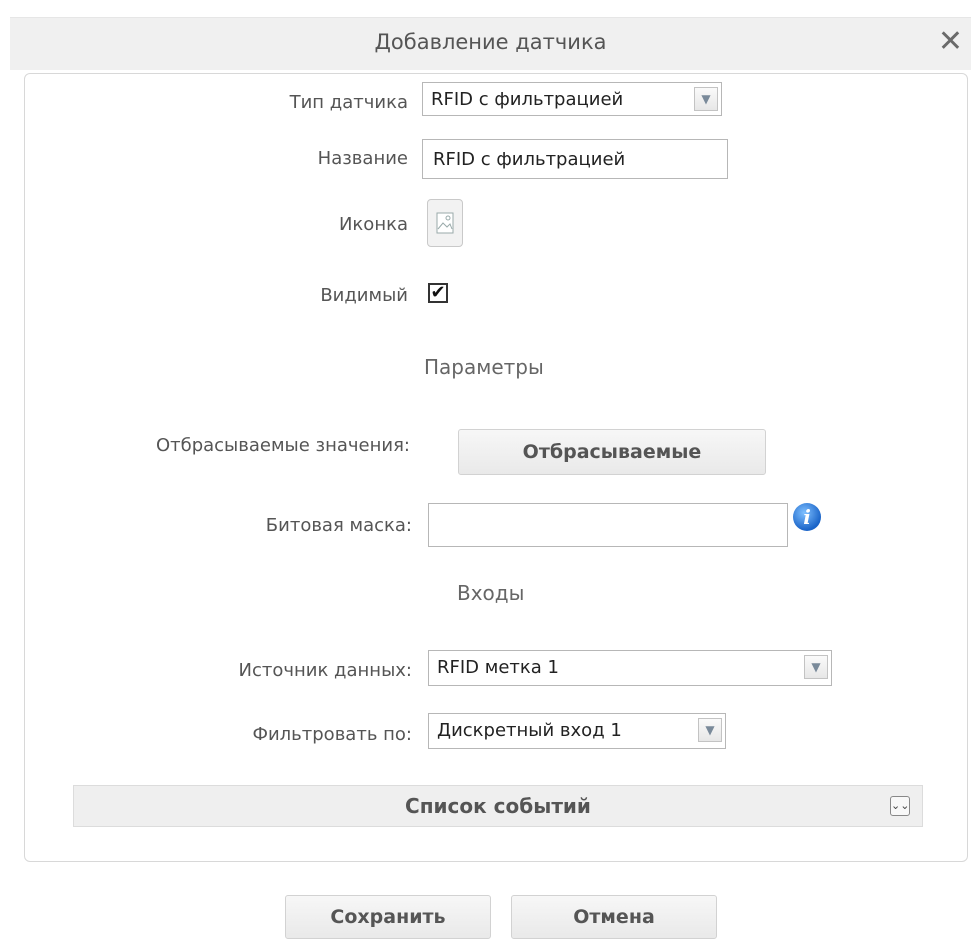 The height and width of the screenshot is (942, 971). What do you see at coordinates (950, 42) in the screenshot?
I see `close-icon: ✕` at bounding box center [950, 42].